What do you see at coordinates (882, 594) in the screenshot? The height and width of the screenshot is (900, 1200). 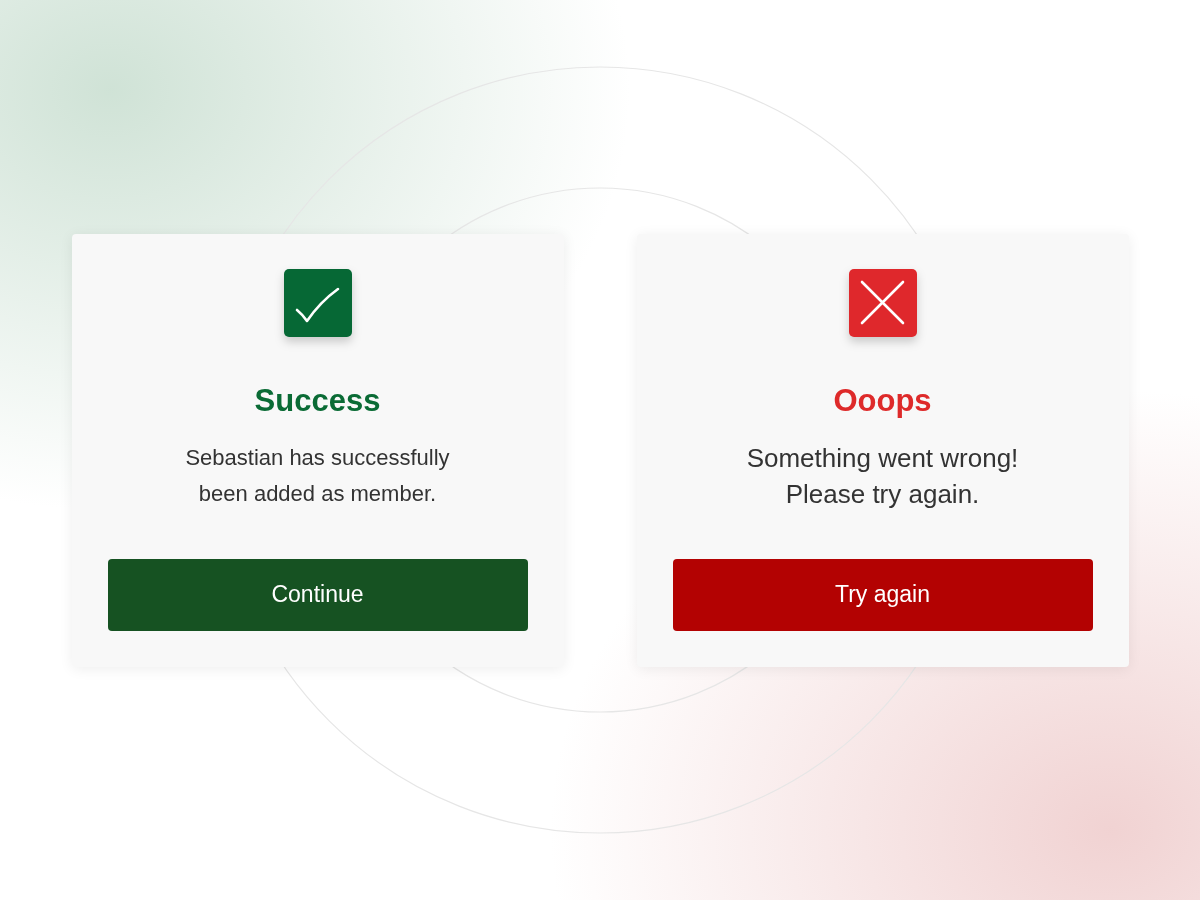 I see `retry-button: Try again` at bounding box center [882, 594].